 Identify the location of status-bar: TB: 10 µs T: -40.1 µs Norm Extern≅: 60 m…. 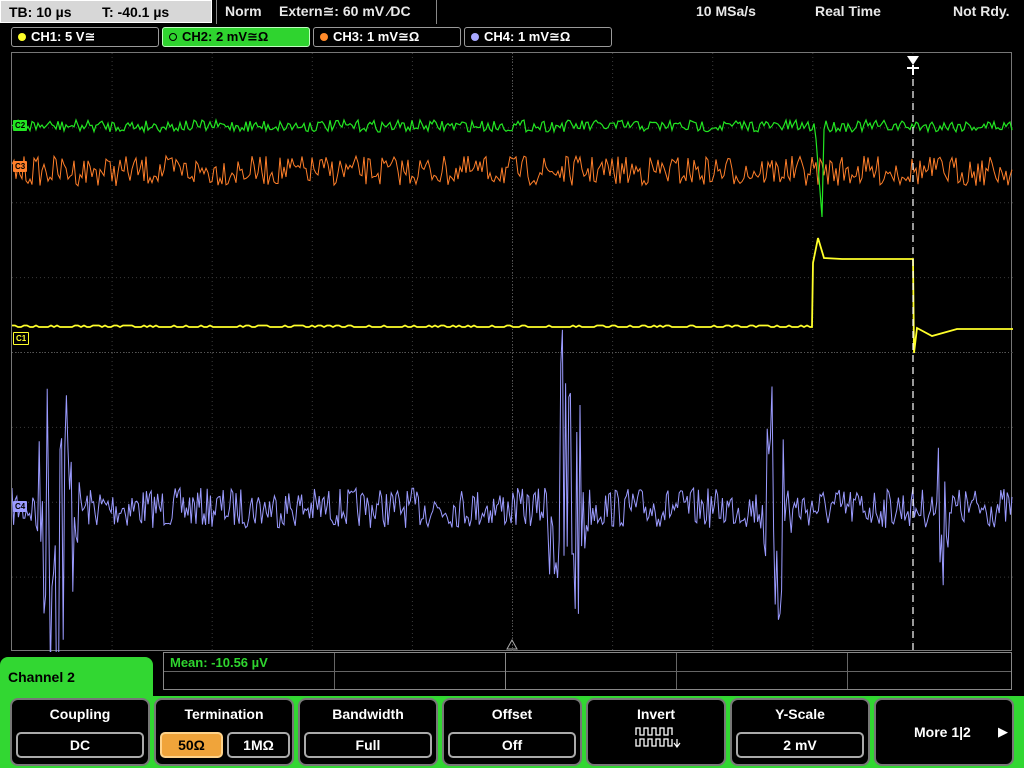
(512, 12).